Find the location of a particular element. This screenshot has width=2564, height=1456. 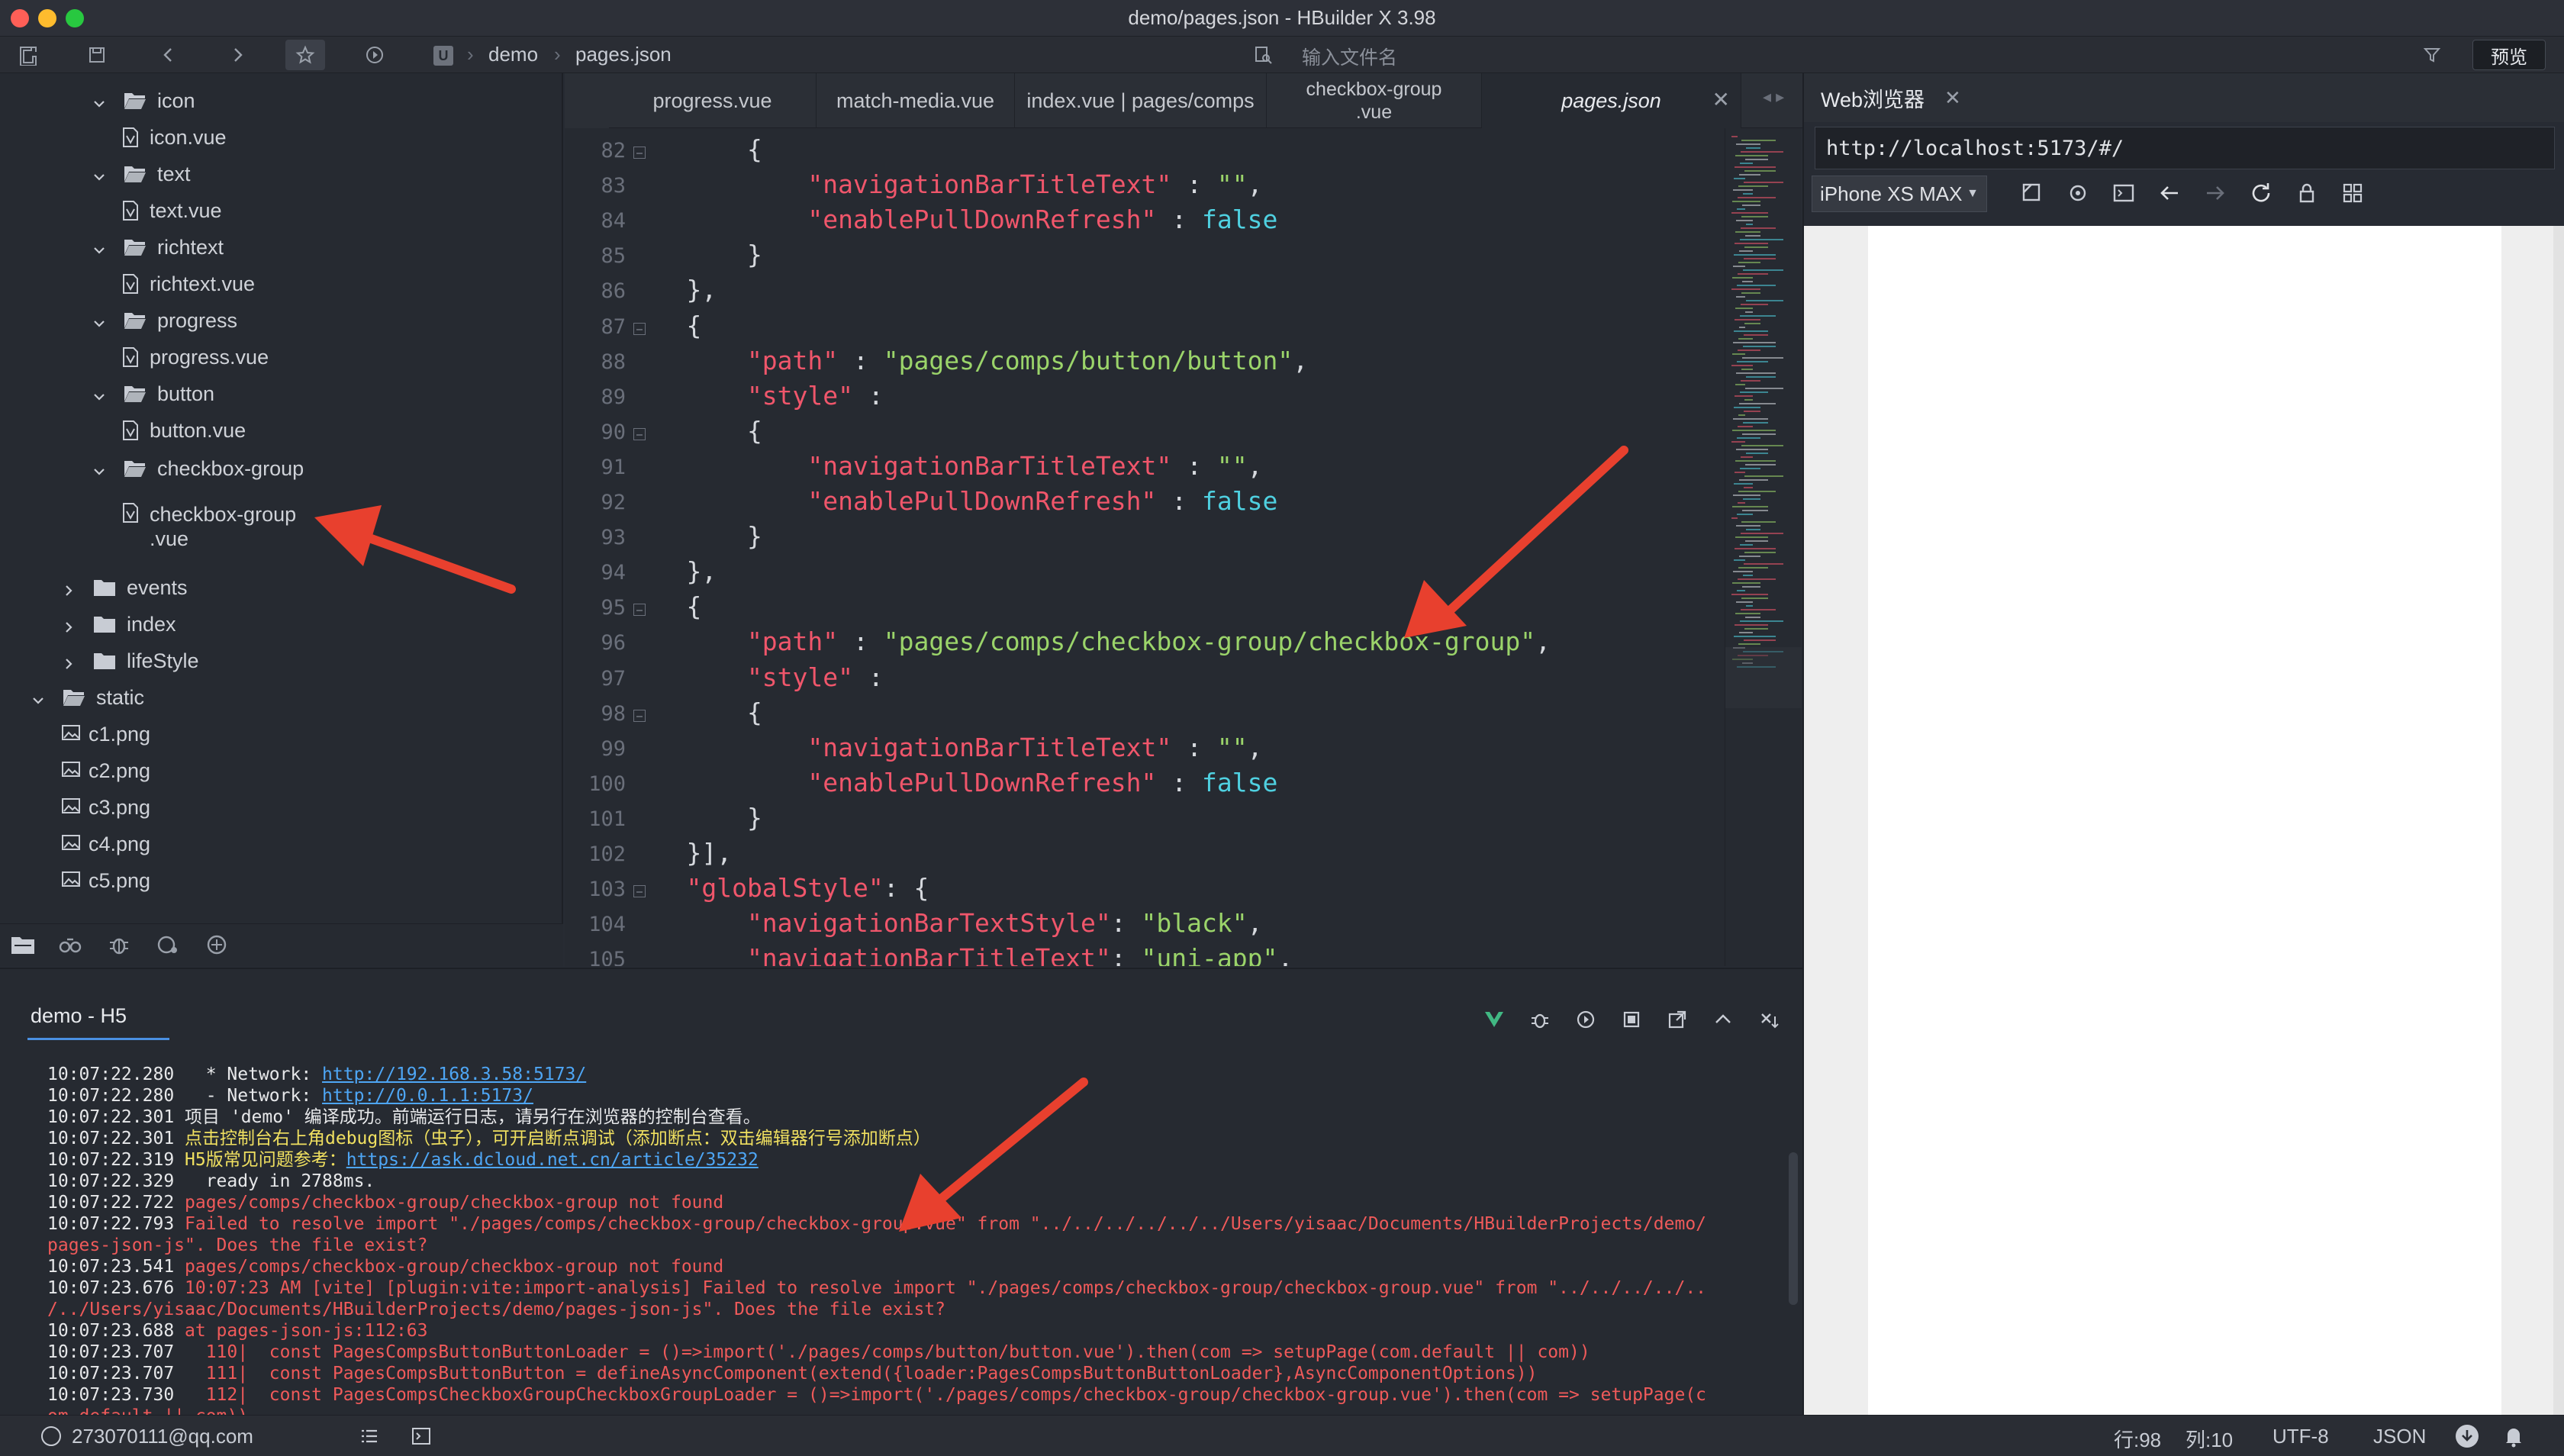

restart-icon is located at coordinates (1585, 1019).